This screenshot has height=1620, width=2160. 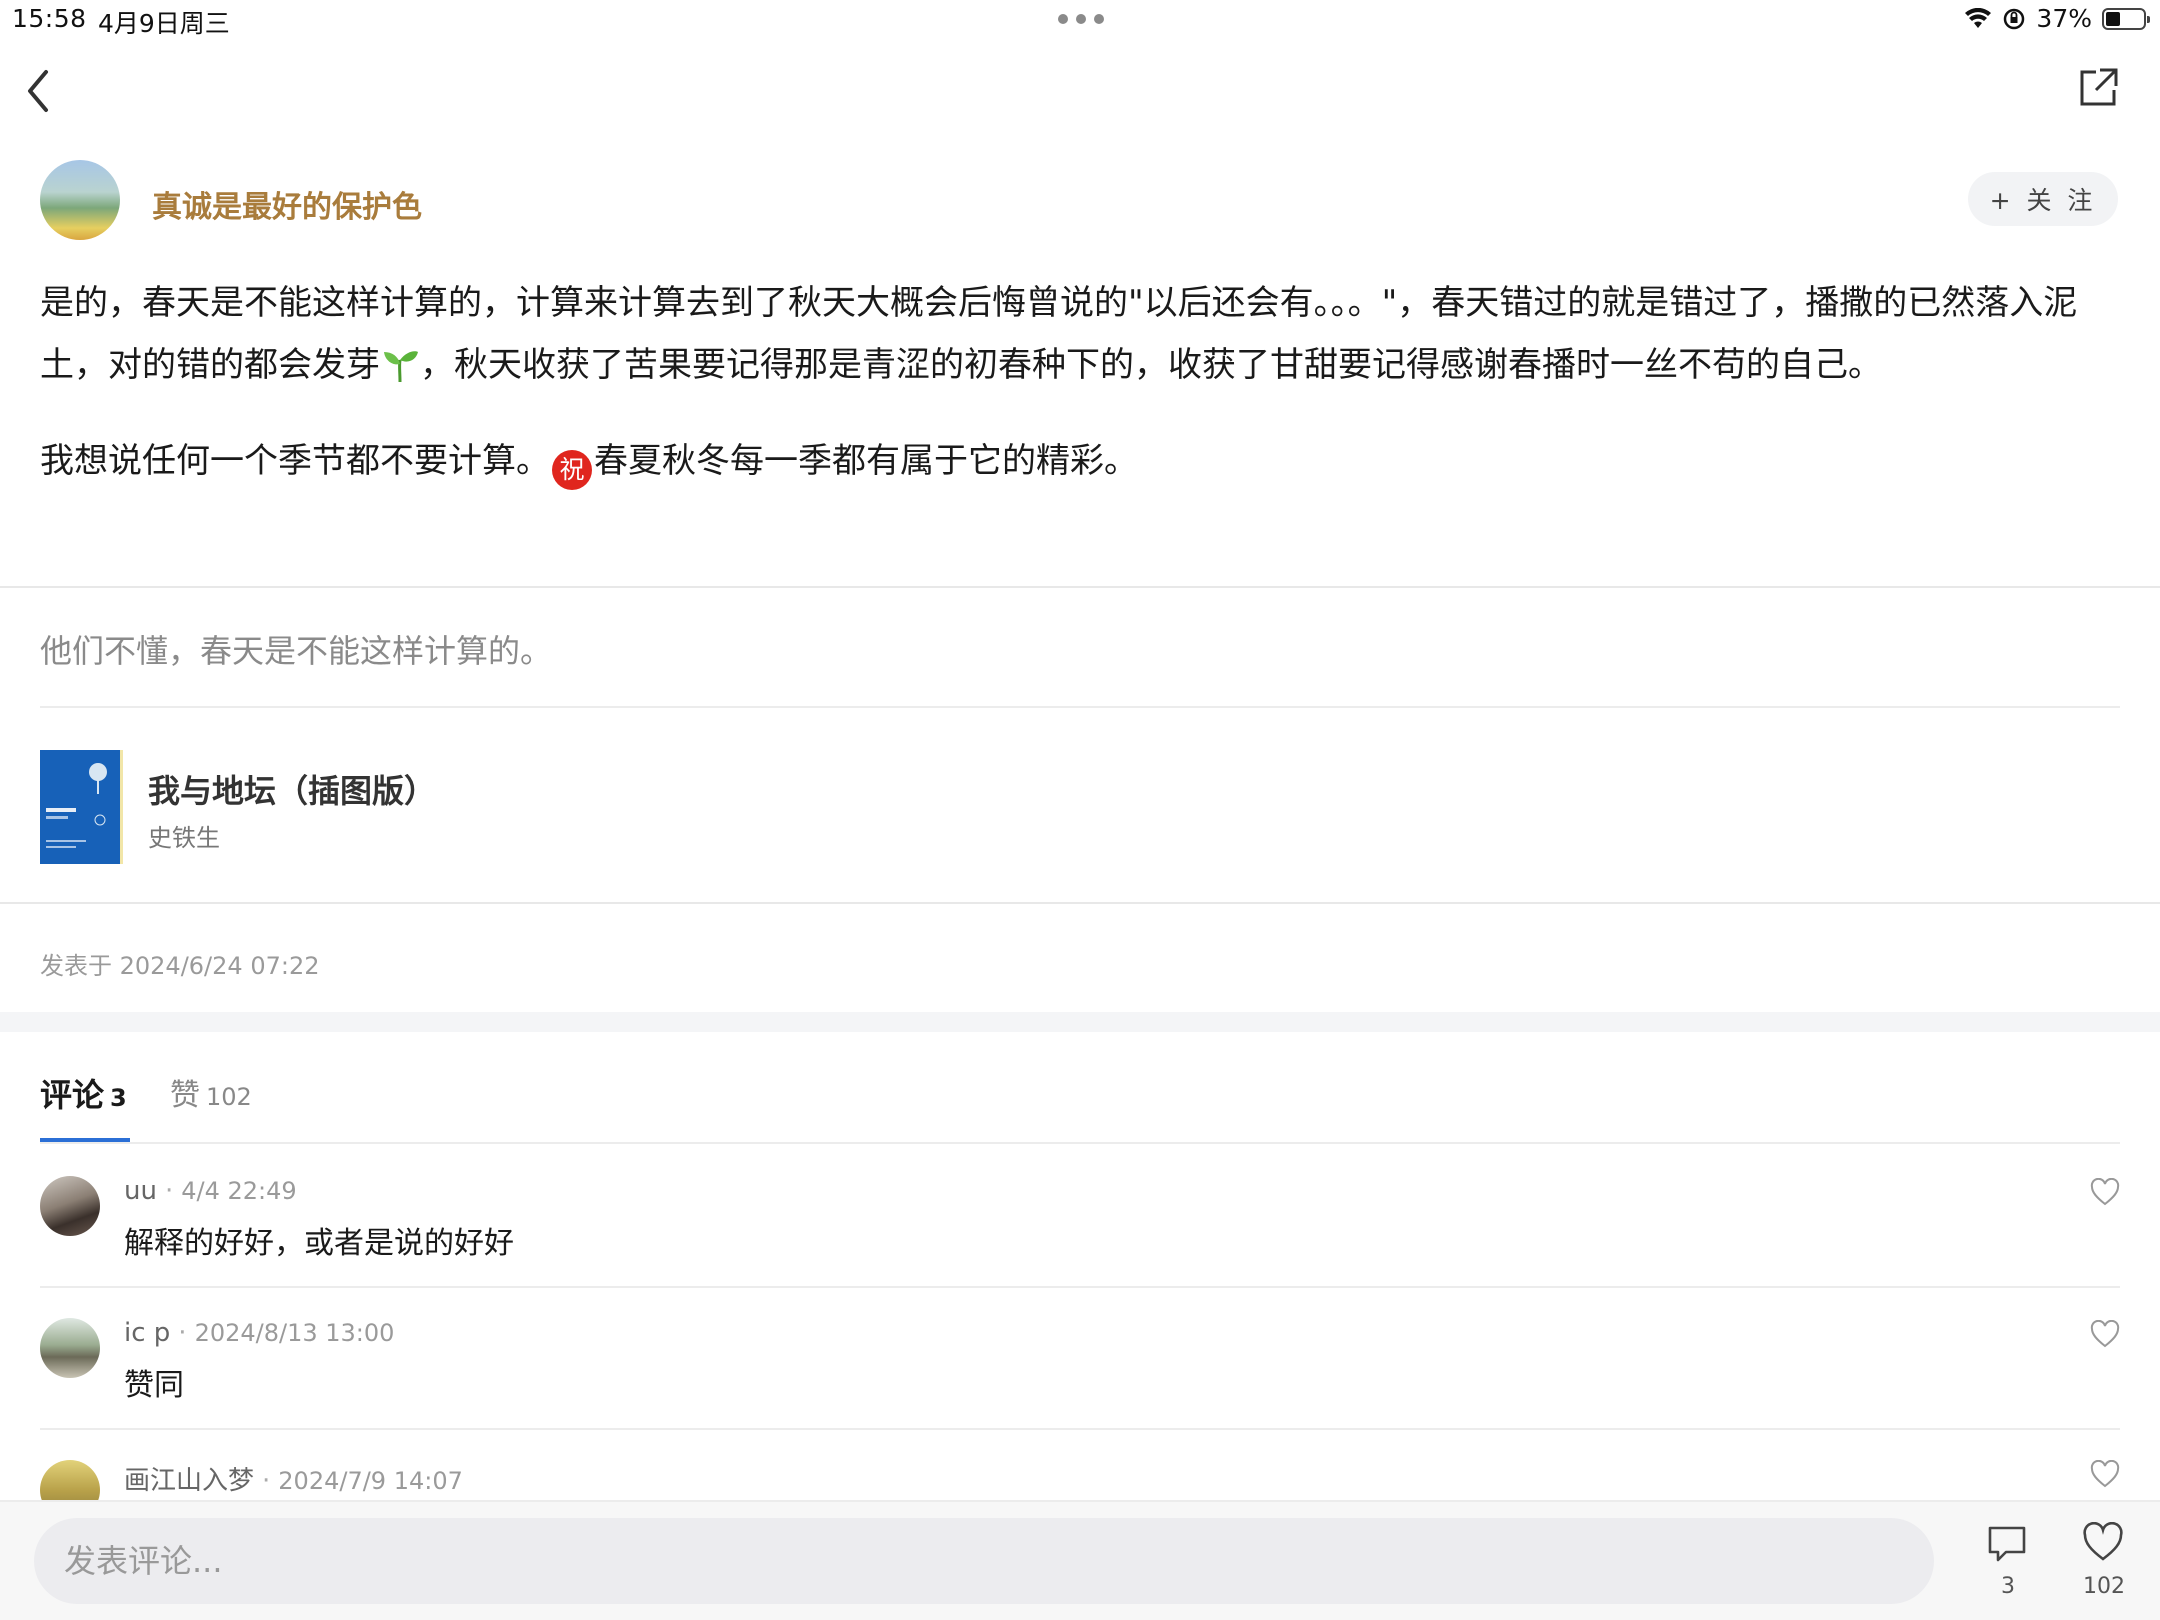 What do you see at coordinates (401, 367) in the screenshot?
I see `seedling-icon` at bounding box center [401, 367].